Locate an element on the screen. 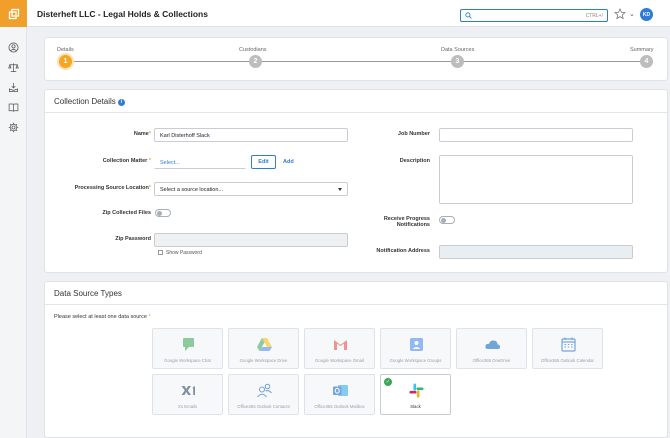 The image size is (670, 438). tile-x1-emails: X1 Emails is located at coordinates (187, 394).